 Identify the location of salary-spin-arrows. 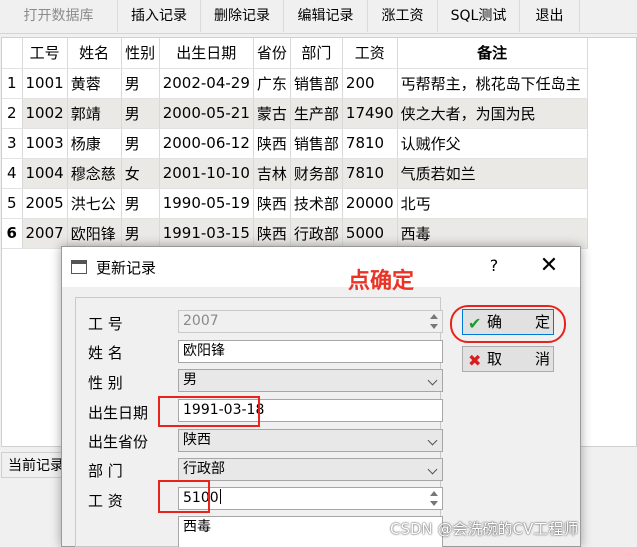
(434, 498).